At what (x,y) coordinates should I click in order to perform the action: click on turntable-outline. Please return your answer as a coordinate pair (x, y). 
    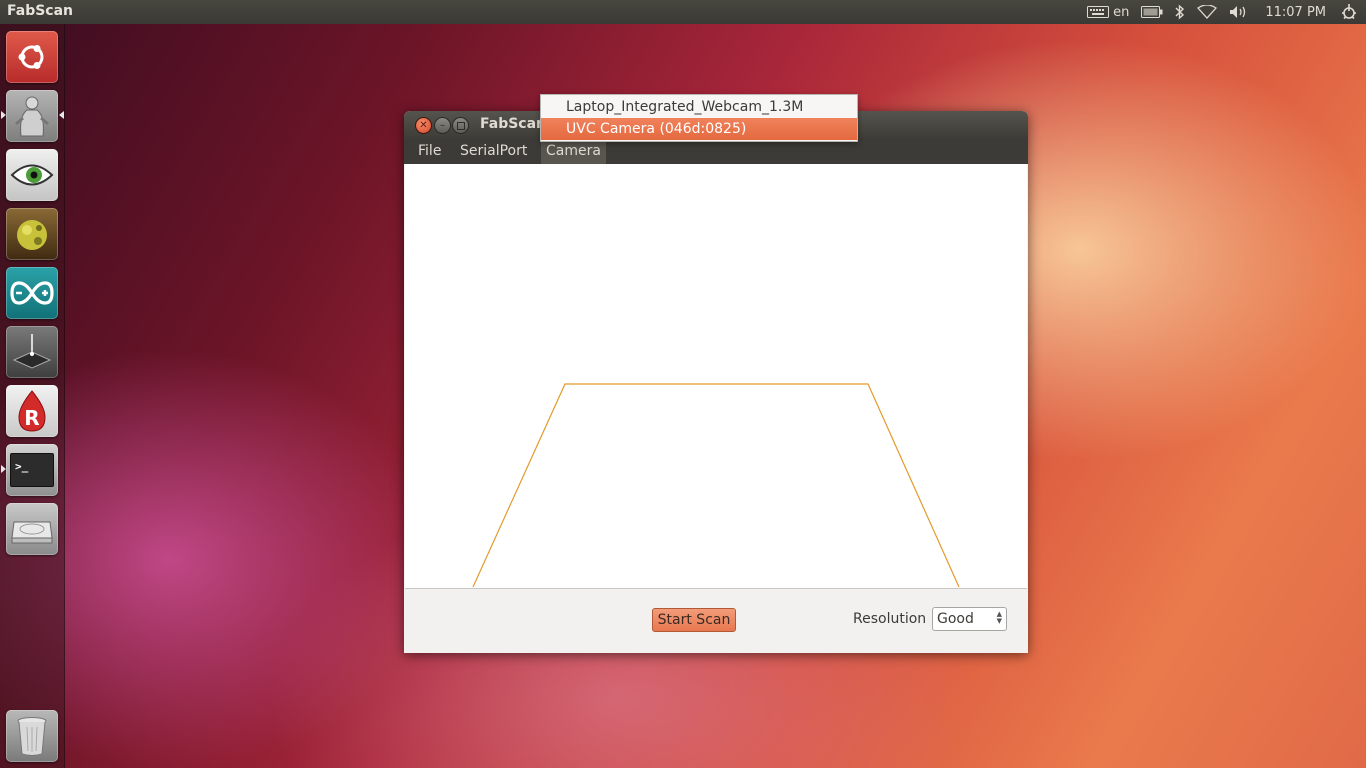
    Looking at the image, I should click on (716, 485).